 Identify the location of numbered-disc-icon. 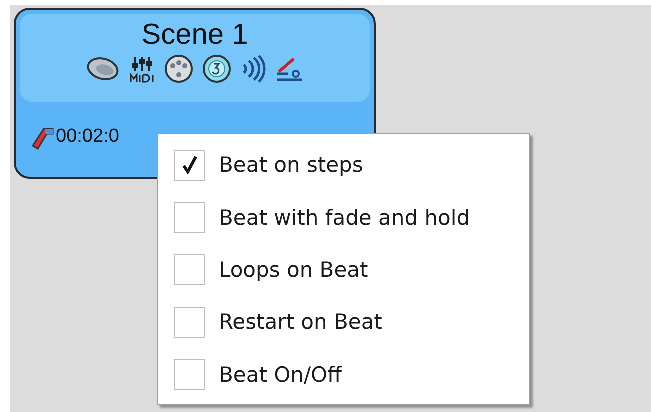
(217, 69).